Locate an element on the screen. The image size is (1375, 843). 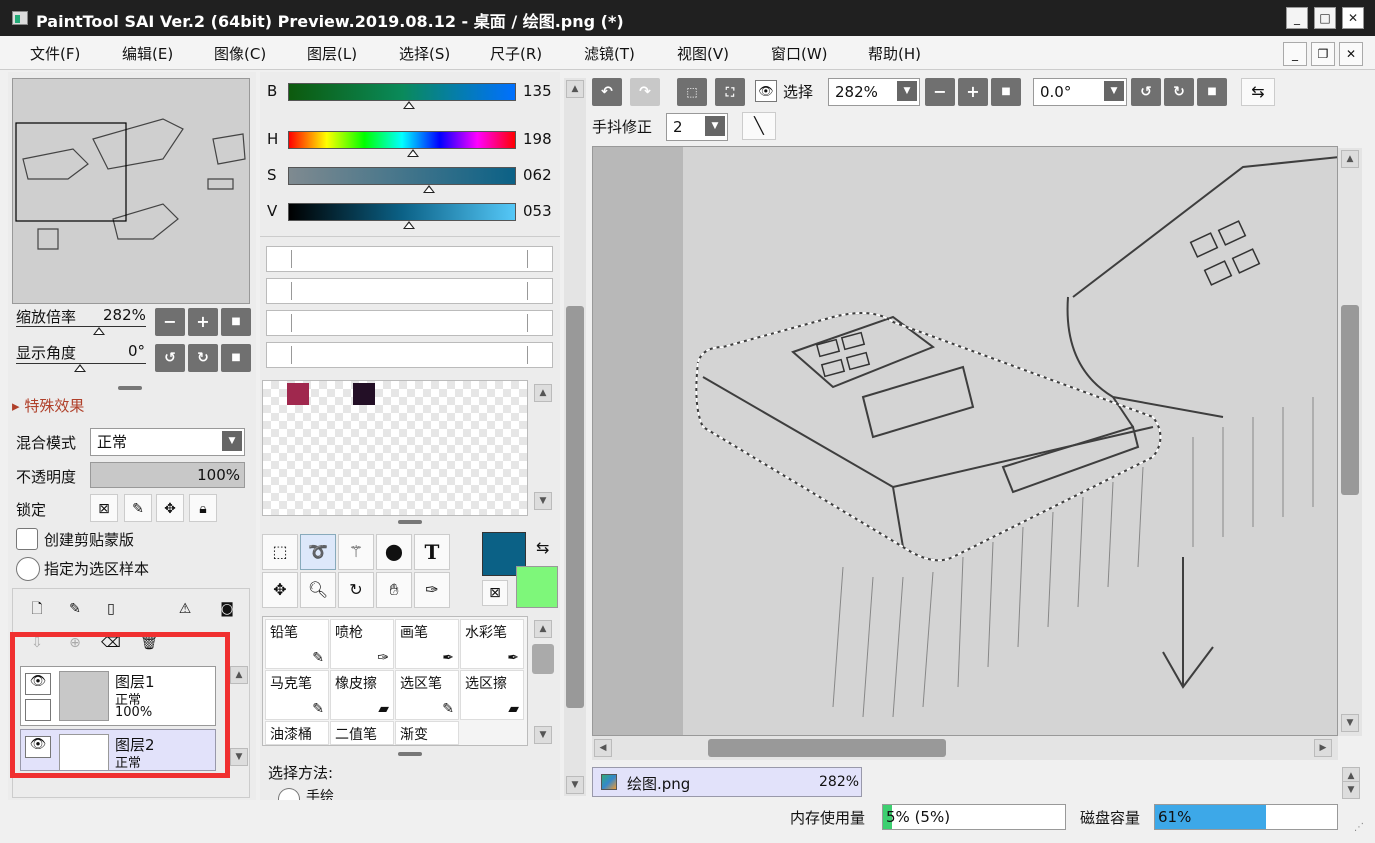
toolbar-rotate-reset-button: ■ is located at coordinates (1212, 92).